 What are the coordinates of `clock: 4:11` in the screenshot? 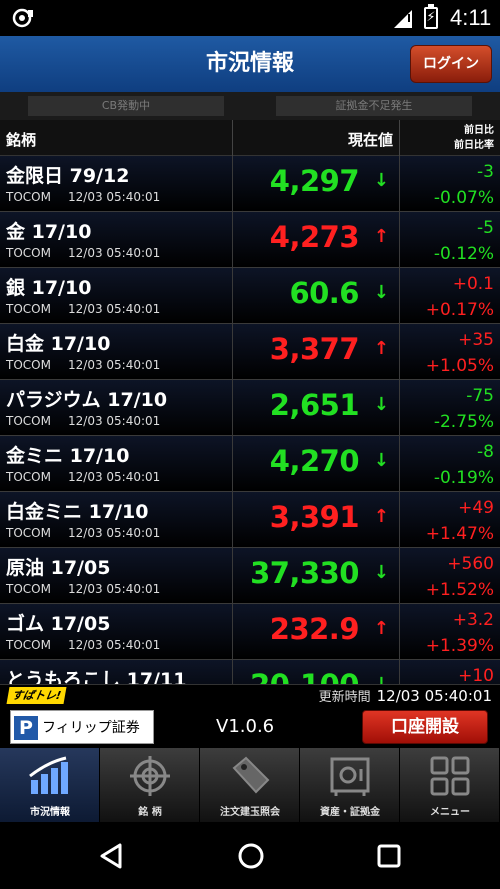 It's located at (471, 17).